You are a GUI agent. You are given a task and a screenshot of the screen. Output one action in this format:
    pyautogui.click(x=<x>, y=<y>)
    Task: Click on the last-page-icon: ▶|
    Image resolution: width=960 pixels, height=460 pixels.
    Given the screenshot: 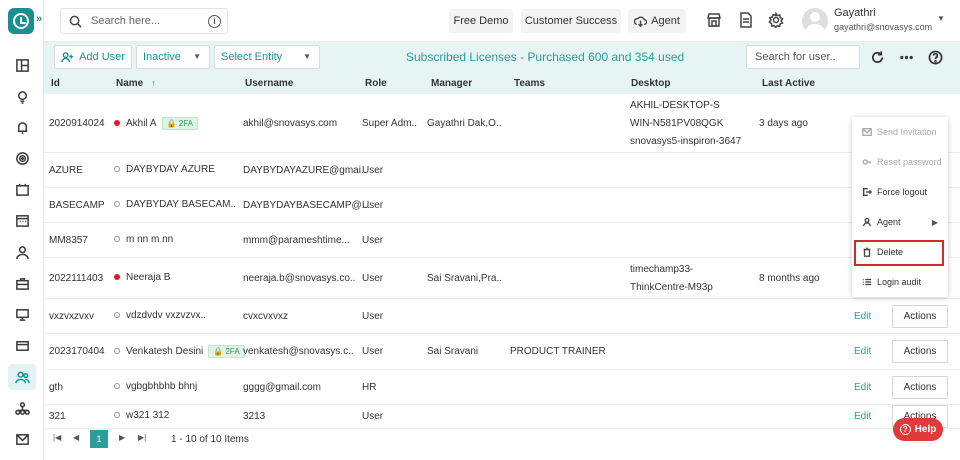 What is the action you would take?
    pyautogui.click(x=142, y=437)
    